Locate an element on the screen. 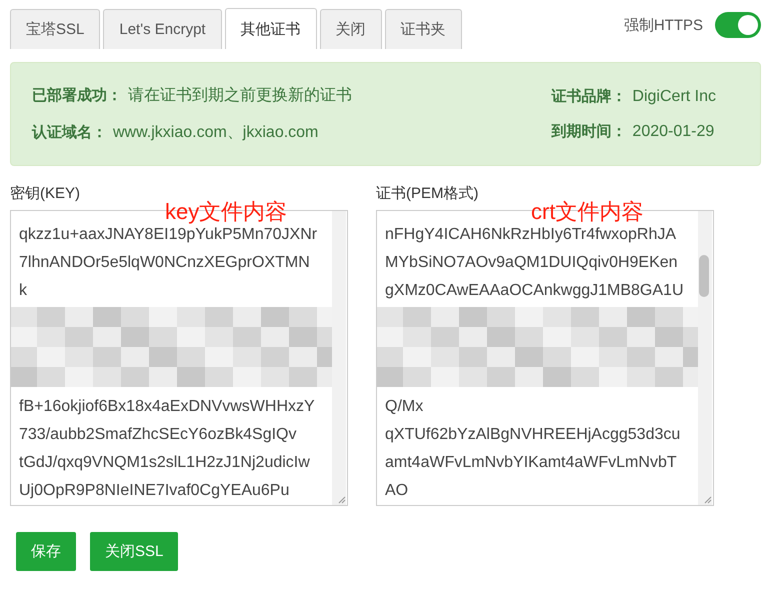 This screenshot has height=598, width=769. toggle-switch is located at coordinates (738, 25).